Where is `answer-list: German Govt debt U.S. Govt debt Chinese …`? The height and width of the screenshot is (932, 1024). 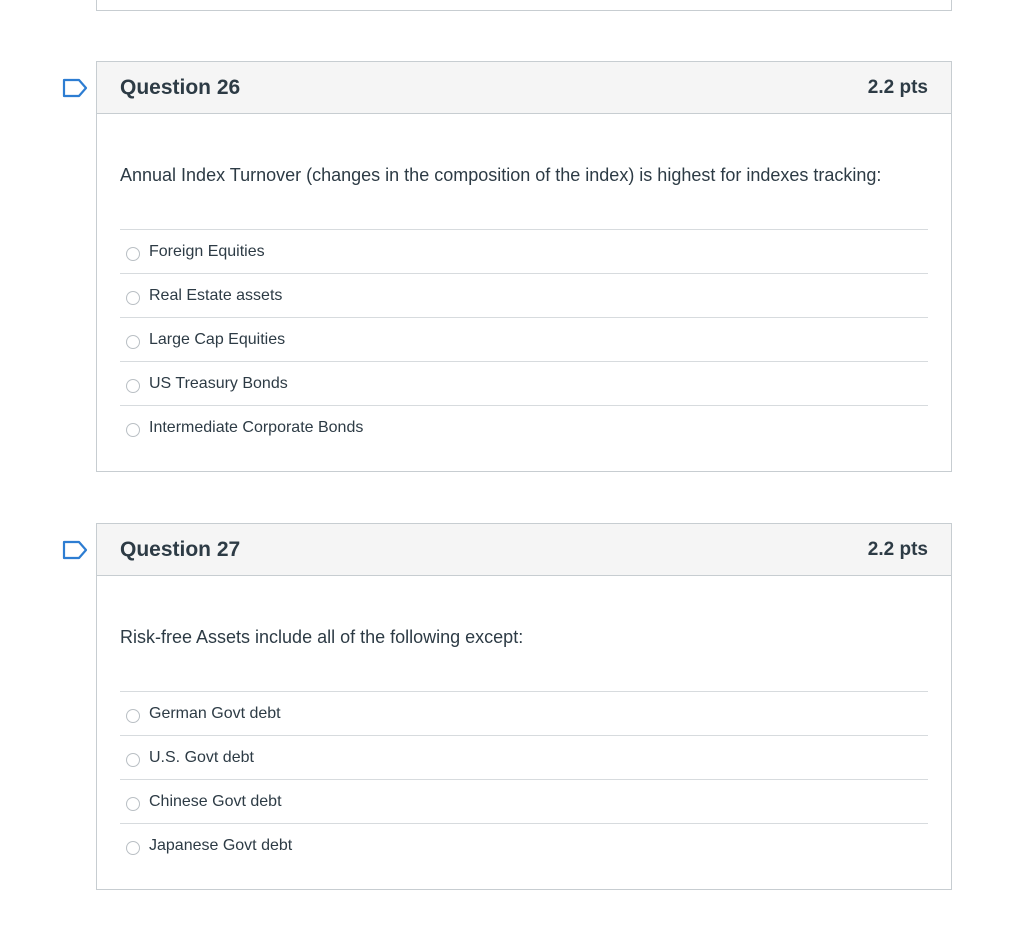
answer-list: German Govt debt U.S. Govt debt Chinese … is located at coordinates (524, 779).